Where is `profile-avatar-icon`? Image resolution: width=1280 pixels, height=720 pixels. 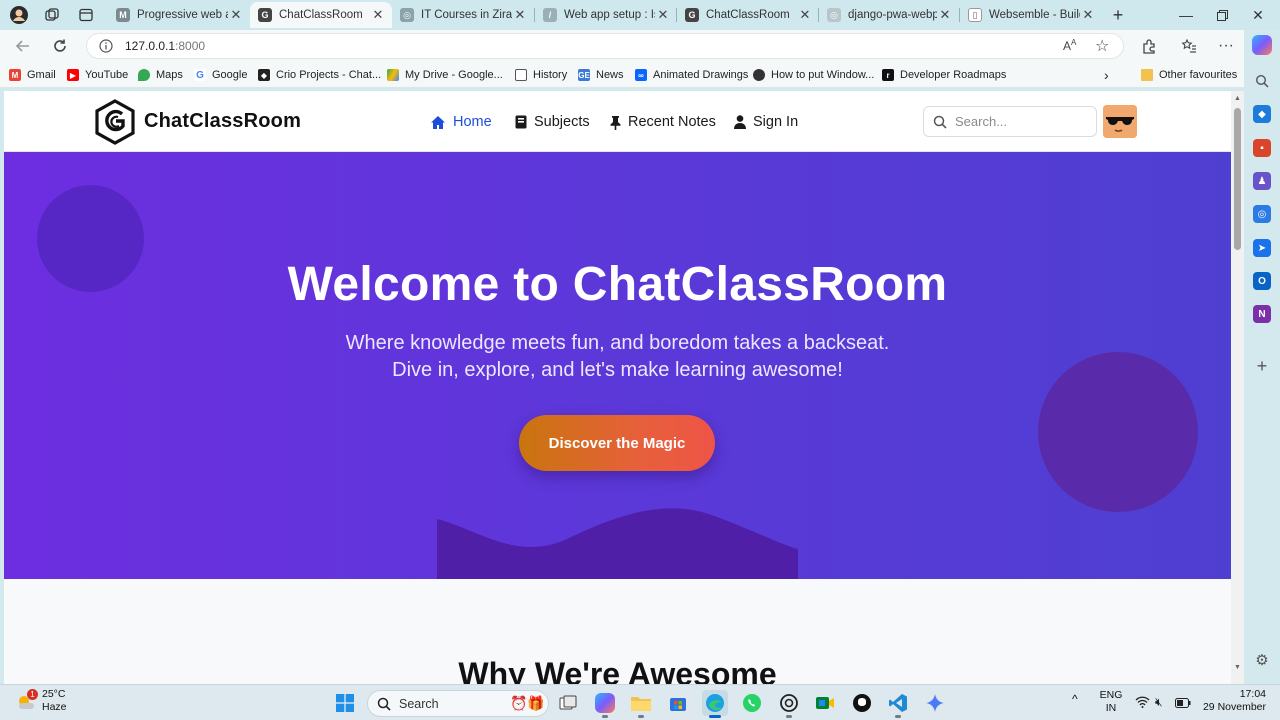
profile-avatar-icon is located at coordinates (19, 15).